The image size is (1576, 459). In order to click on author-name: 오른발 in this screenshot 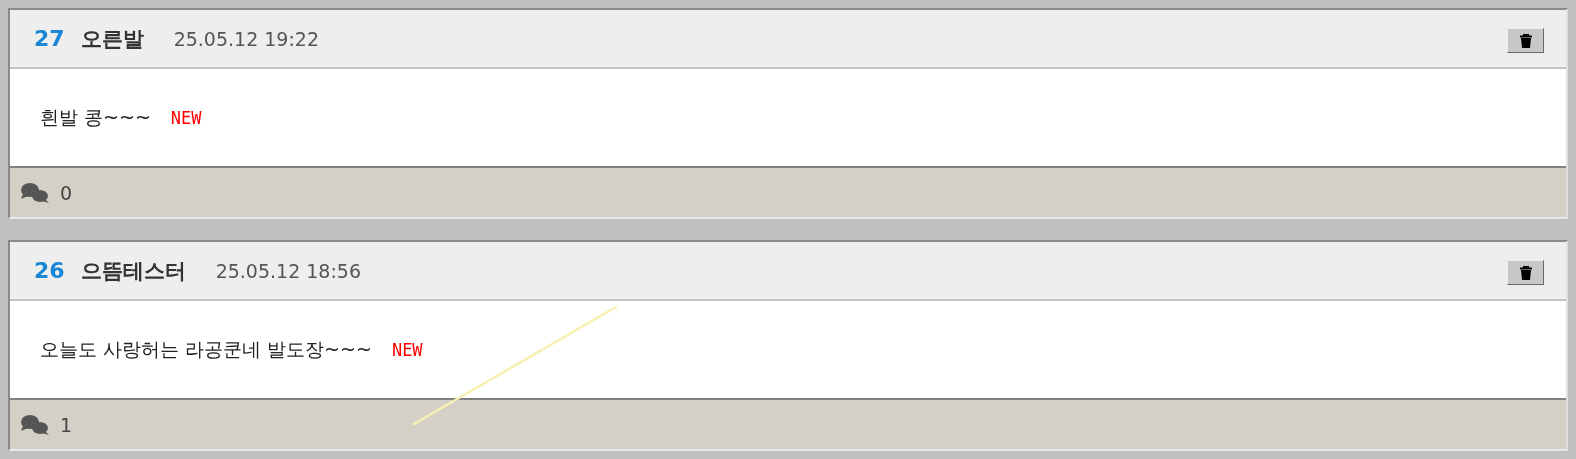, I will do `click(112, 39)`.